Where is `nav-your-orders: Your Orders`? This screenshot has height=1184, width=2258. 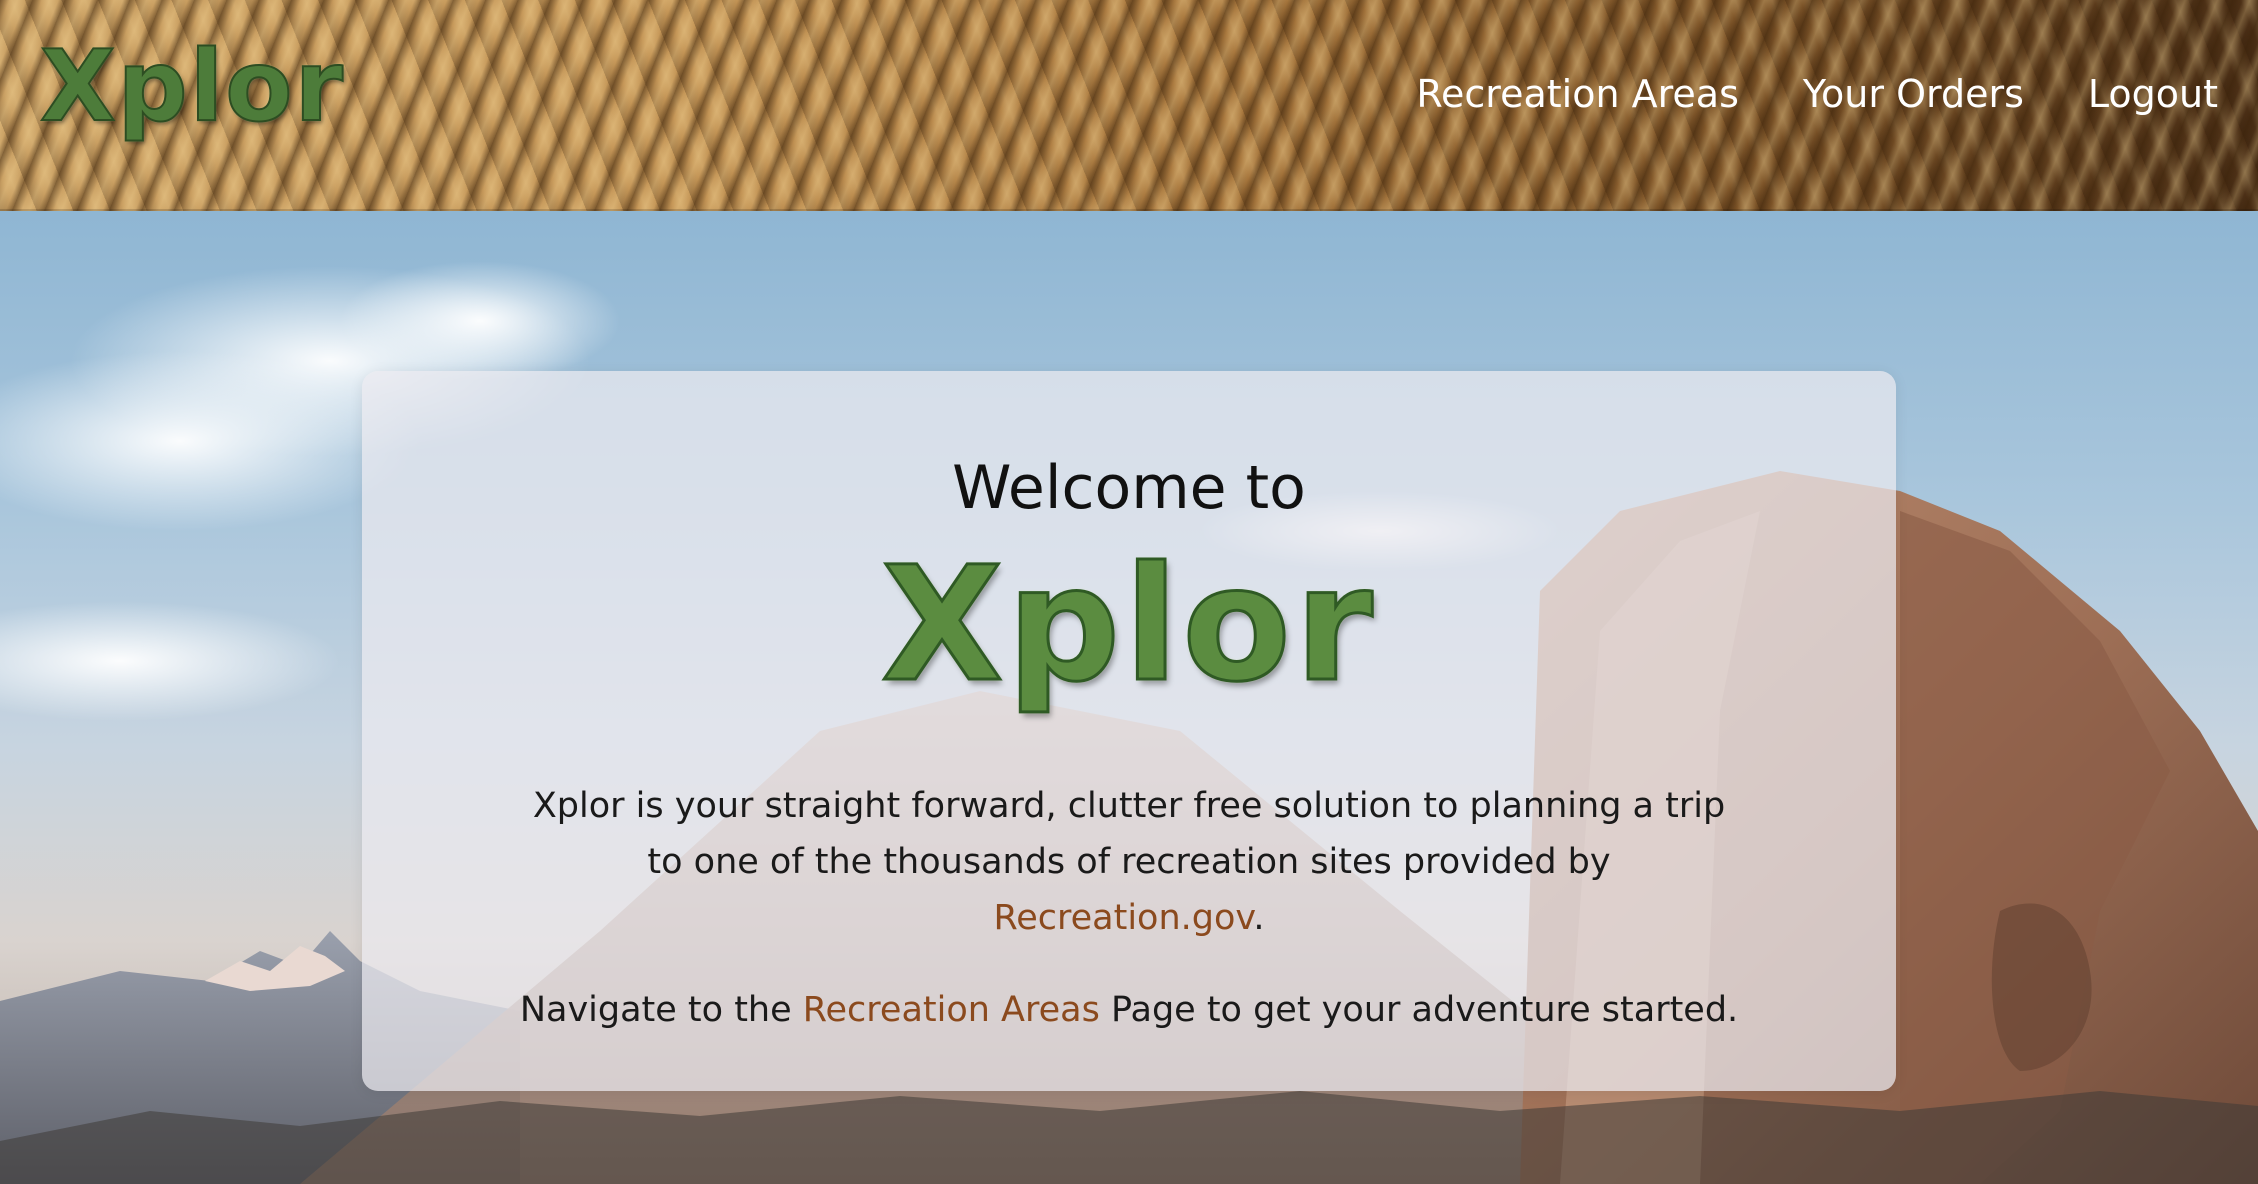
nav-your-orders: Your Orders is located at coordinates (1913, 94).